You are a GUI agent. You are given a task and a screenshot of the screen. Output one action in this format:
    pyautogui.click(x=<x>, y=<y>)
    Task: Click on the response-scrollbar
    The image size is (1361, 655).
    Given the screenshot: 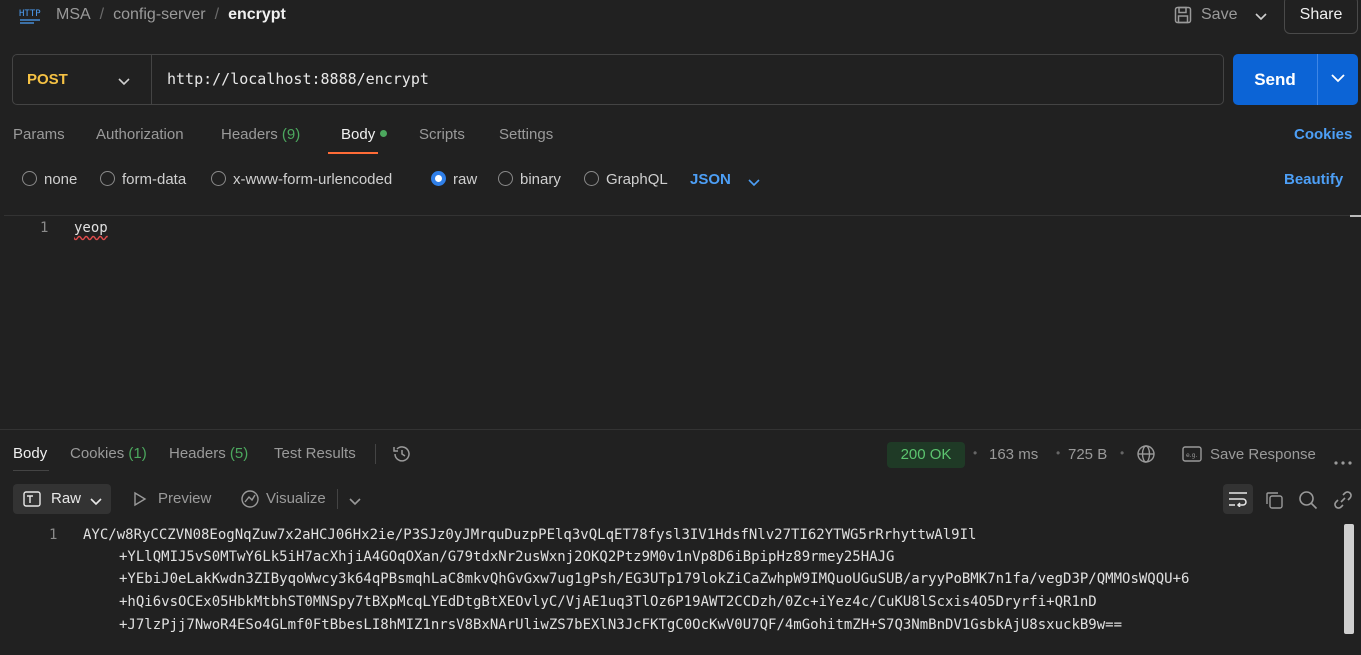 What is the action you would take?
    pyautogui.click(x=1349, y=579)
    